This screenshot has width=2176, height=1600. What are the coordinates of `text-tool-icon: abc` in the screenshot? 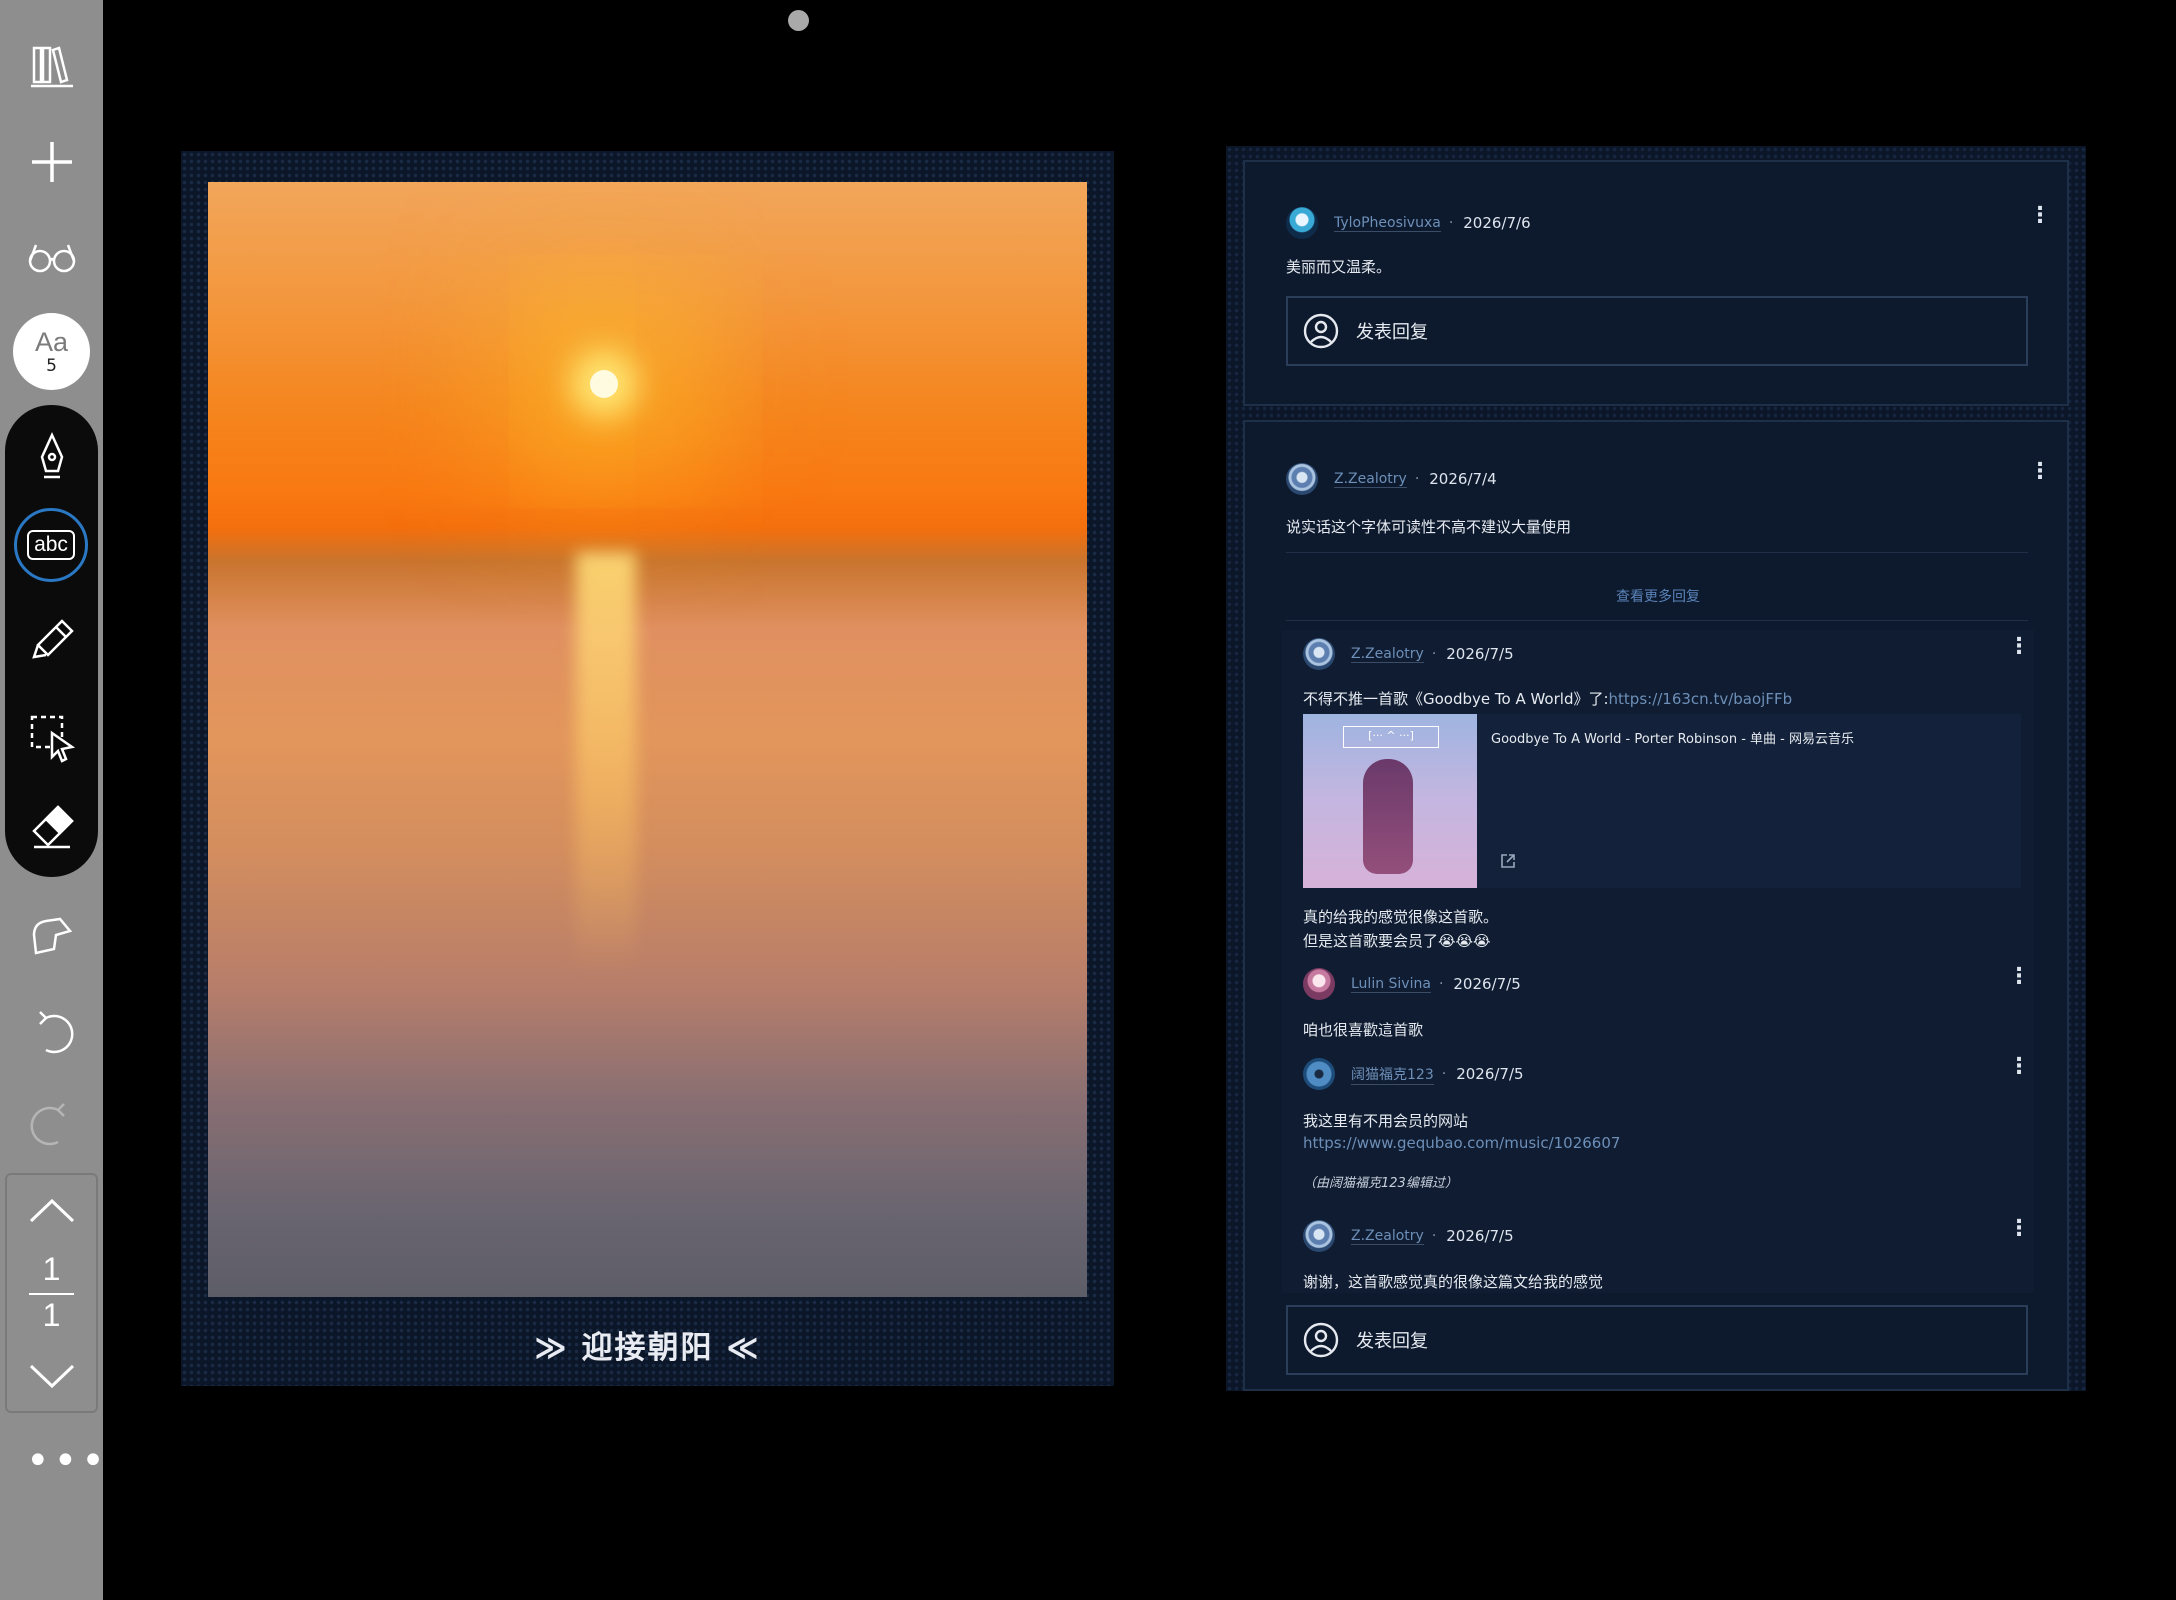 It's located at (51, 545).